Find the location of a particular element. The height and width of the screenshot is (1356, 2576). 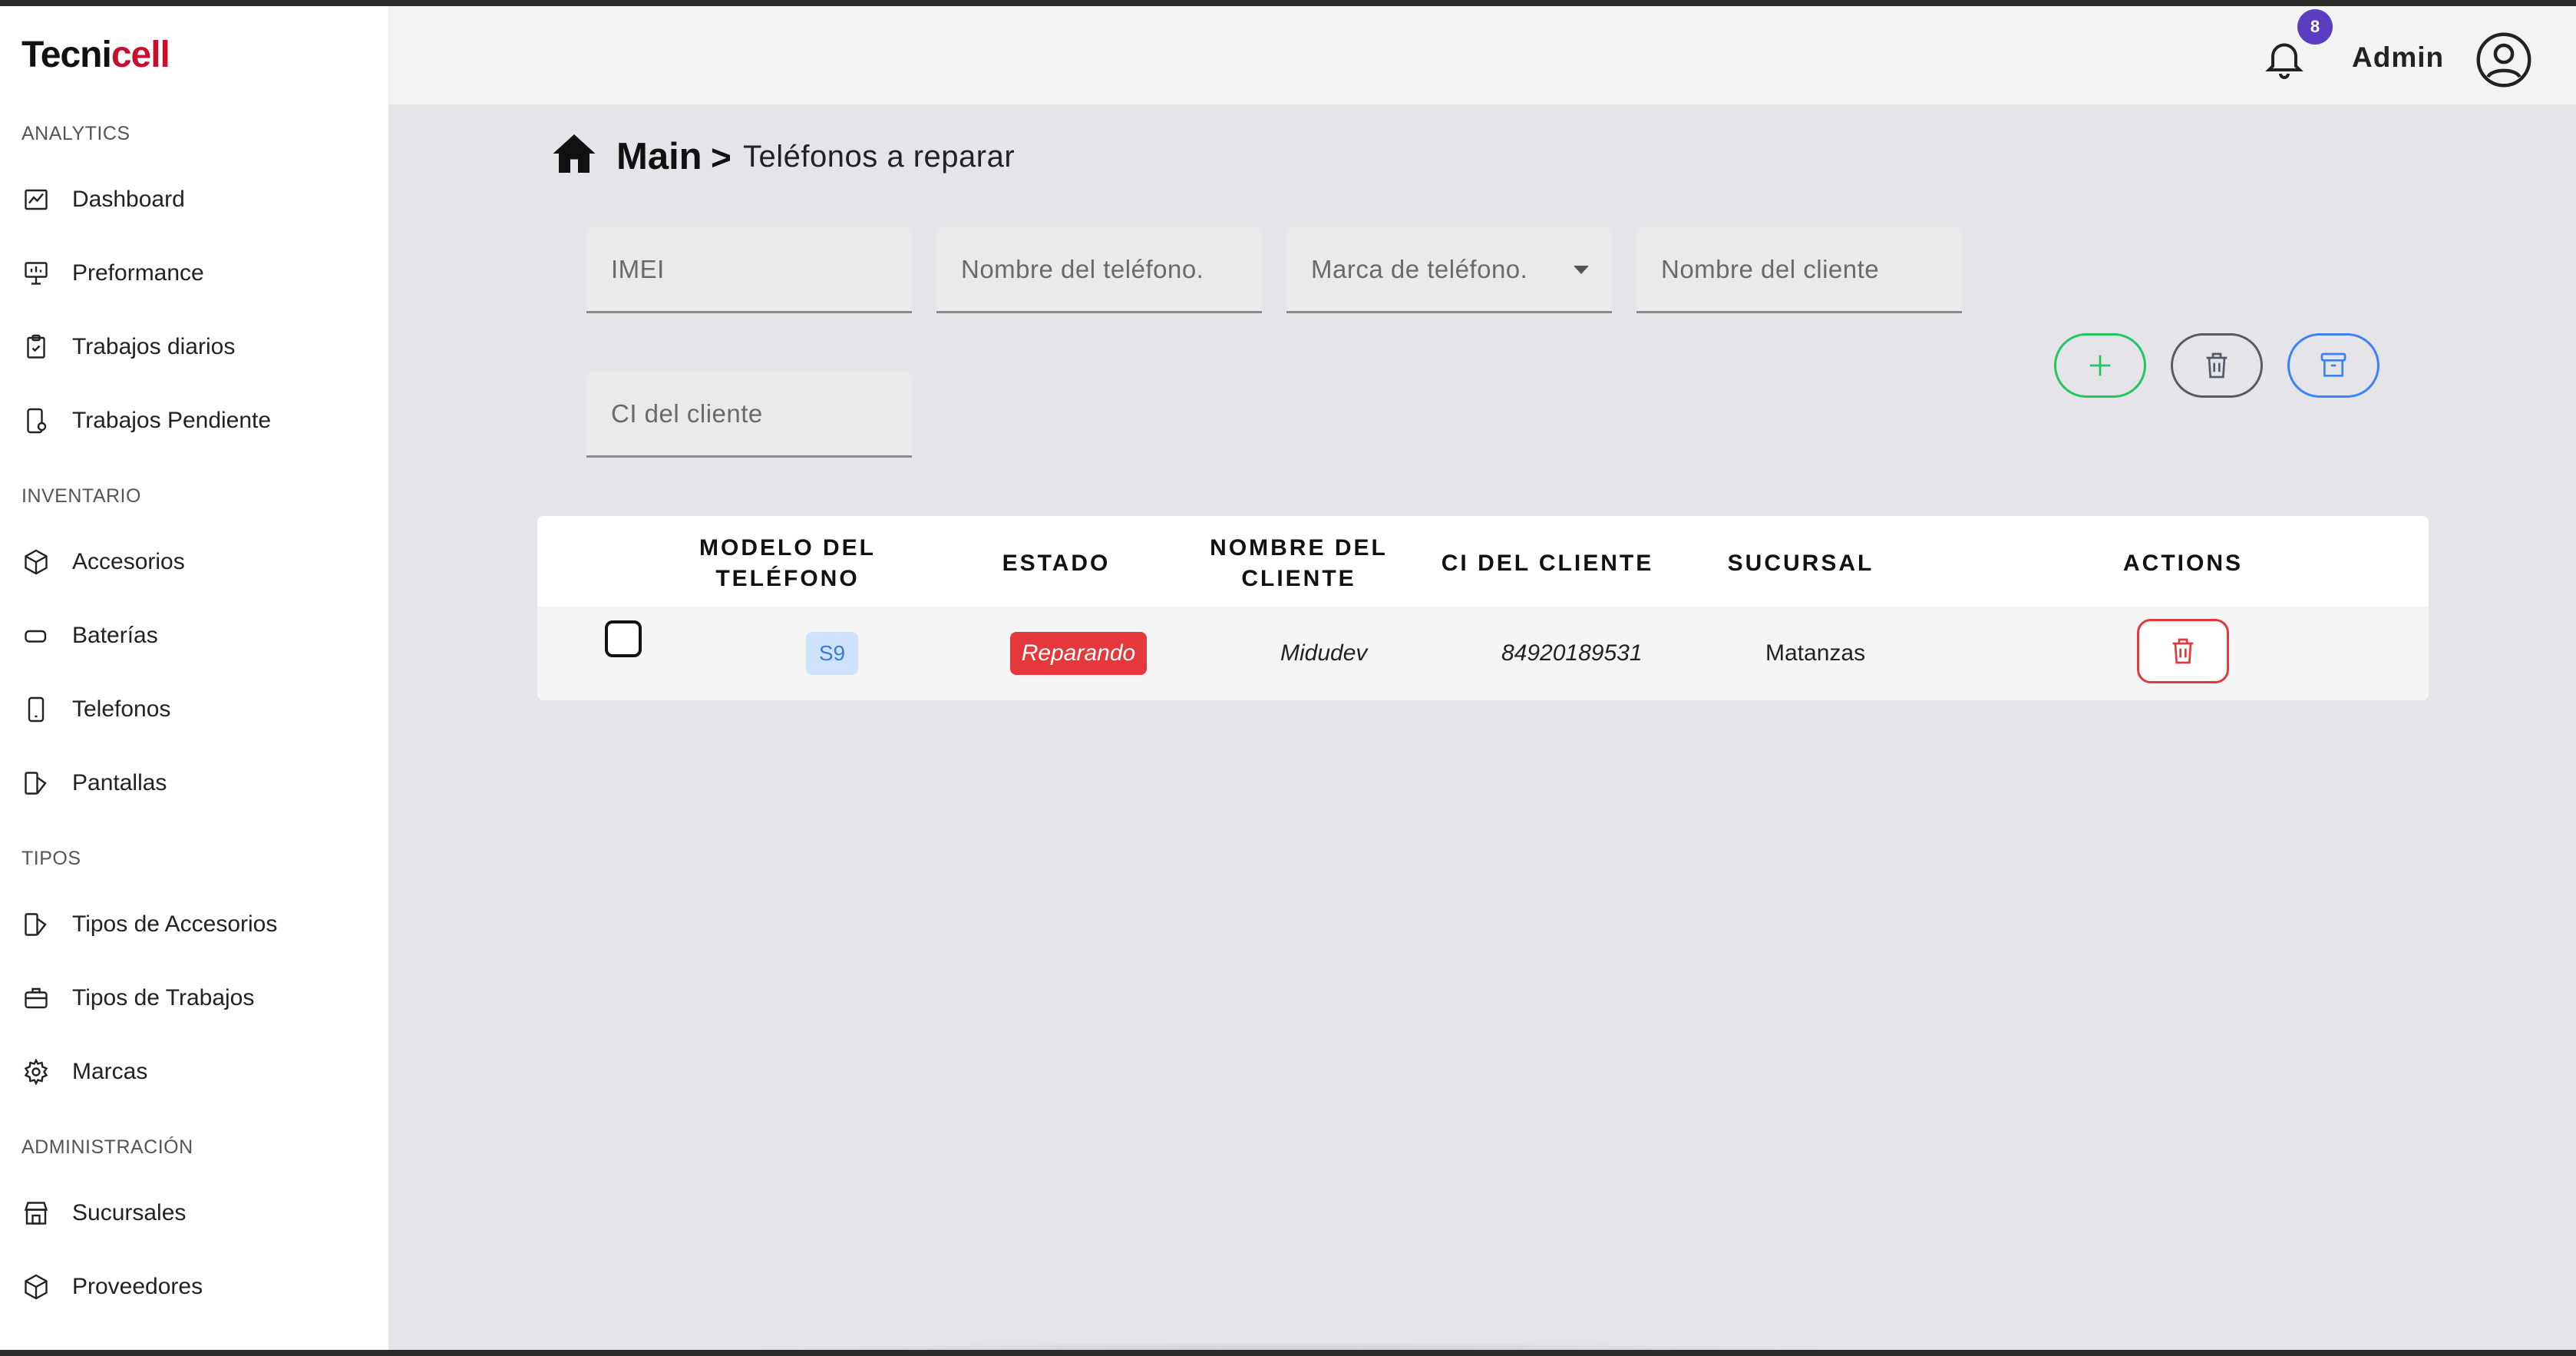

client-ci-field-wrapper is located at coordinates (749, 415).